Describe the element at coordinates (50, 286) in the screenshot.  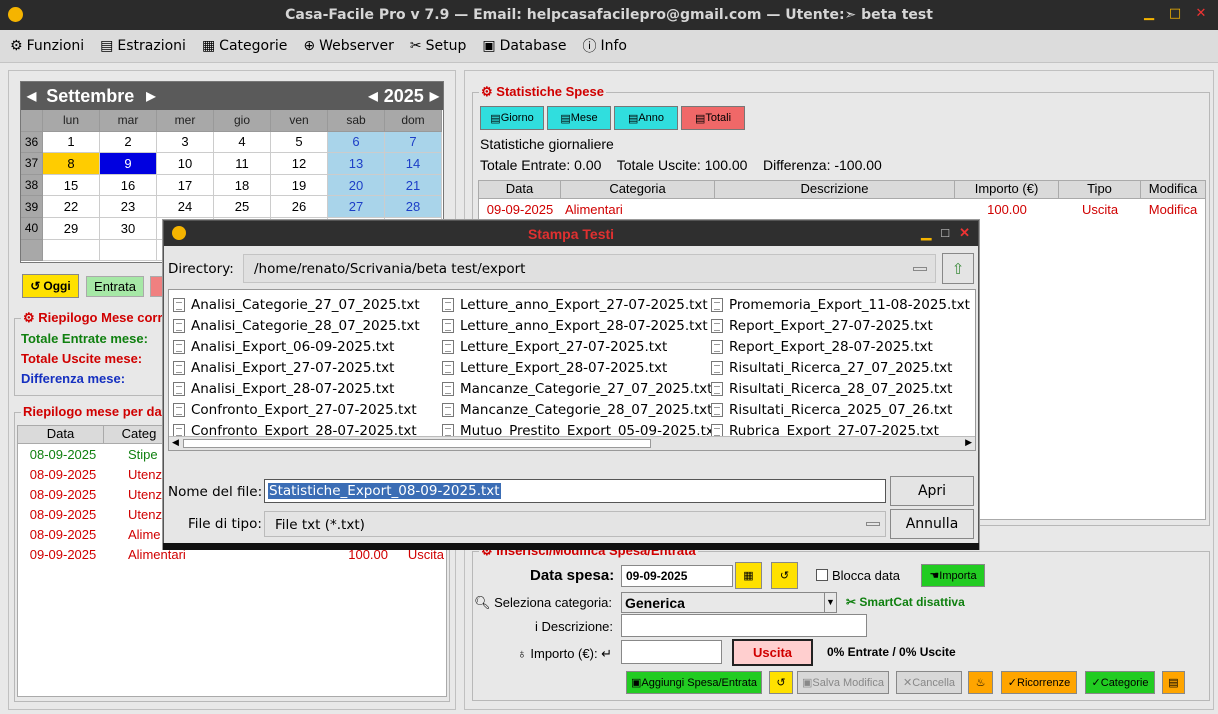
I see `oggi-button: ↺ Oggi` at that location.